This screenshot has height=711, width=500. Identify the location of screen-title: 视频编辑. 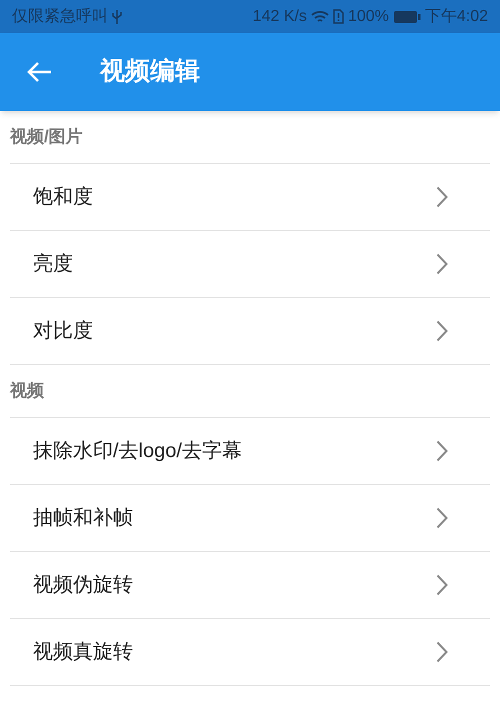
(150, 72).